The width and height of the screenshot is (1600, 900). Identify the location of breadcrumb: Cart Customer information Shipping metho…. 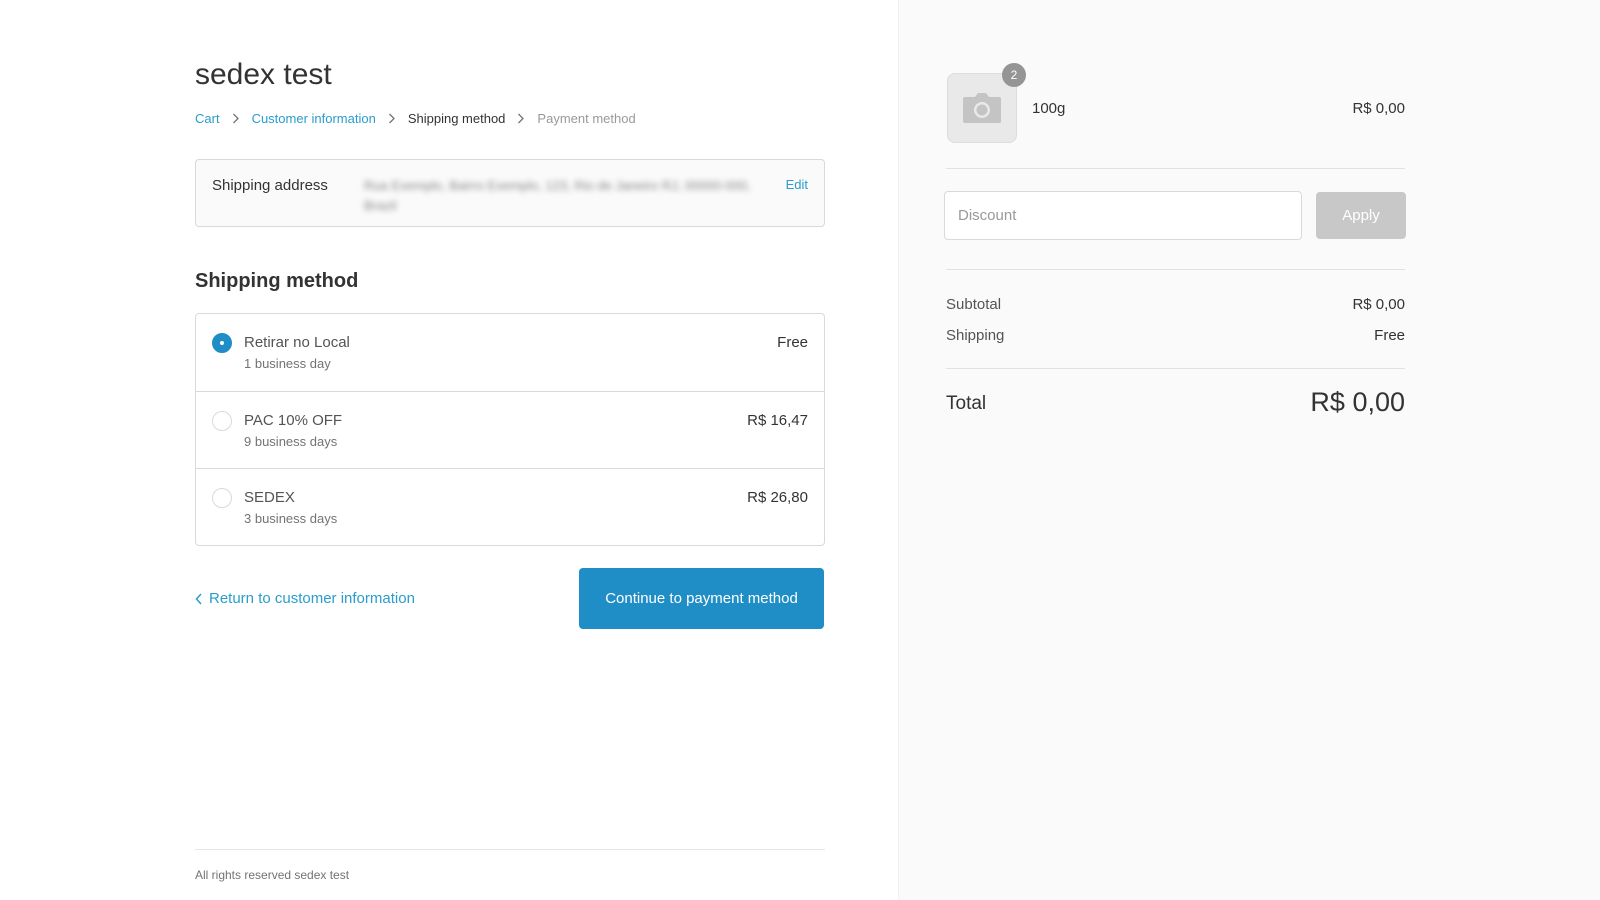
(415, 118).